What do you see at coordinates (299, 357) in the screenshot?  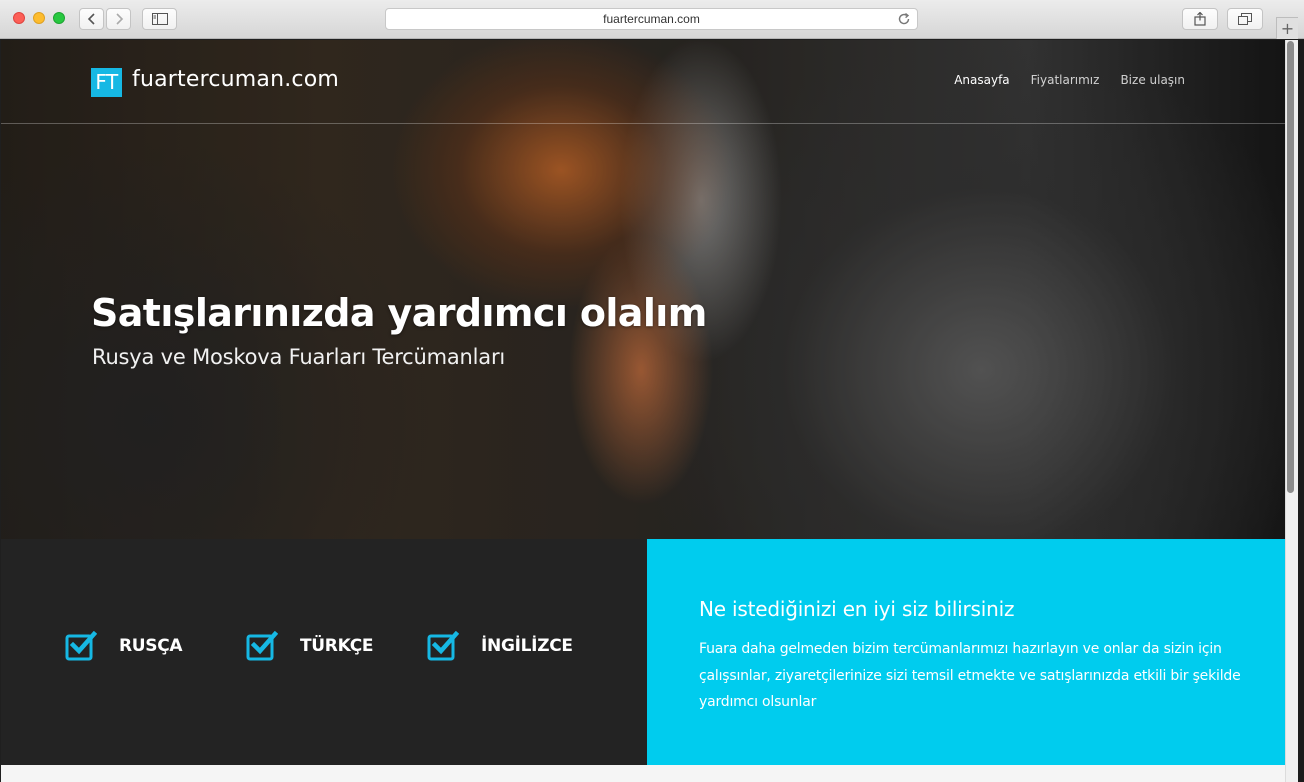 I see `hero-subtitle: Rusya ve Moskova Fuarları Tercümanları` at bounding box center [299, 357].